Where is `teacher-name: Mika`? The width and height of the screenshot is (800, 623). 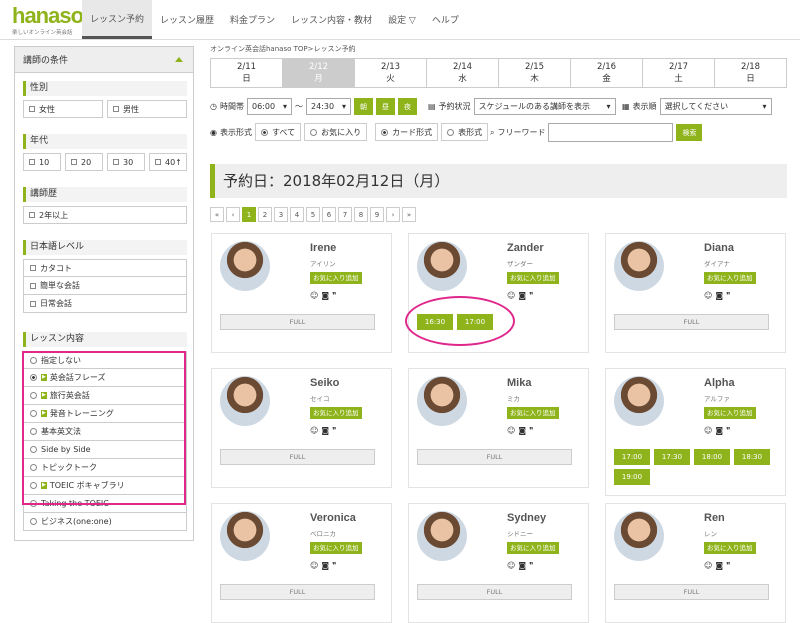 teacher-name: Mika is located at coordinates (519, 383).